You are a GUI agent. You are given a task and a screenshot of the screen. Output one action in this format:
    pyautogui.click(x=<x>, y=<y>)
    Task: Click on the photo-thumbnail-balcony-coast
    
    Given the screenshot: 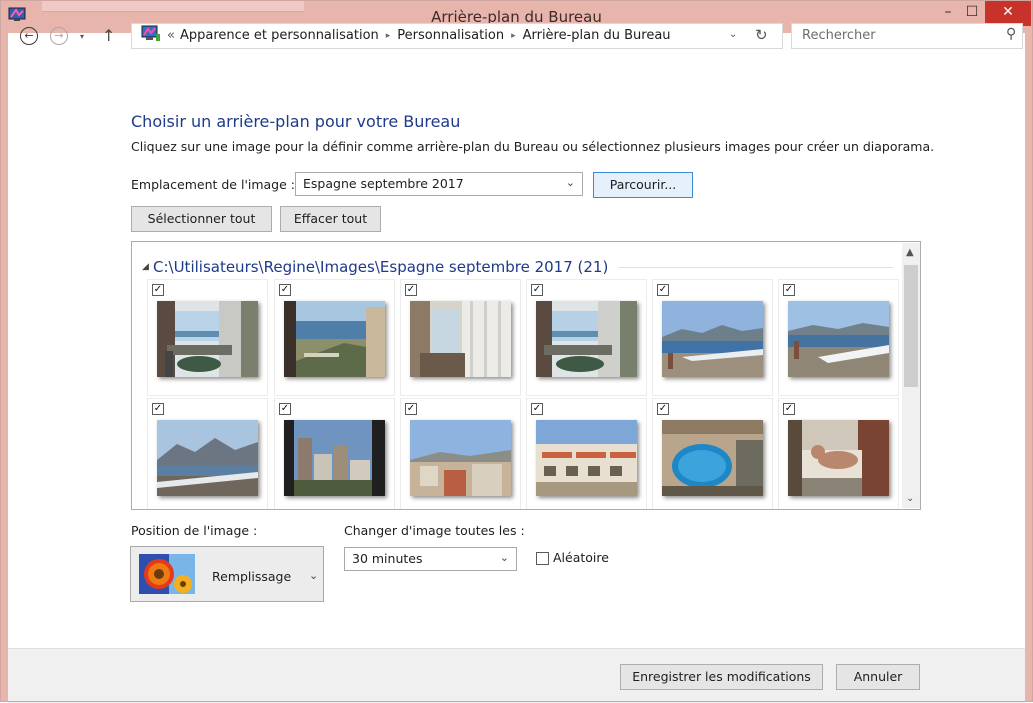 What is the action you would take?
    pyautogui.click(x=334, y=339)
    